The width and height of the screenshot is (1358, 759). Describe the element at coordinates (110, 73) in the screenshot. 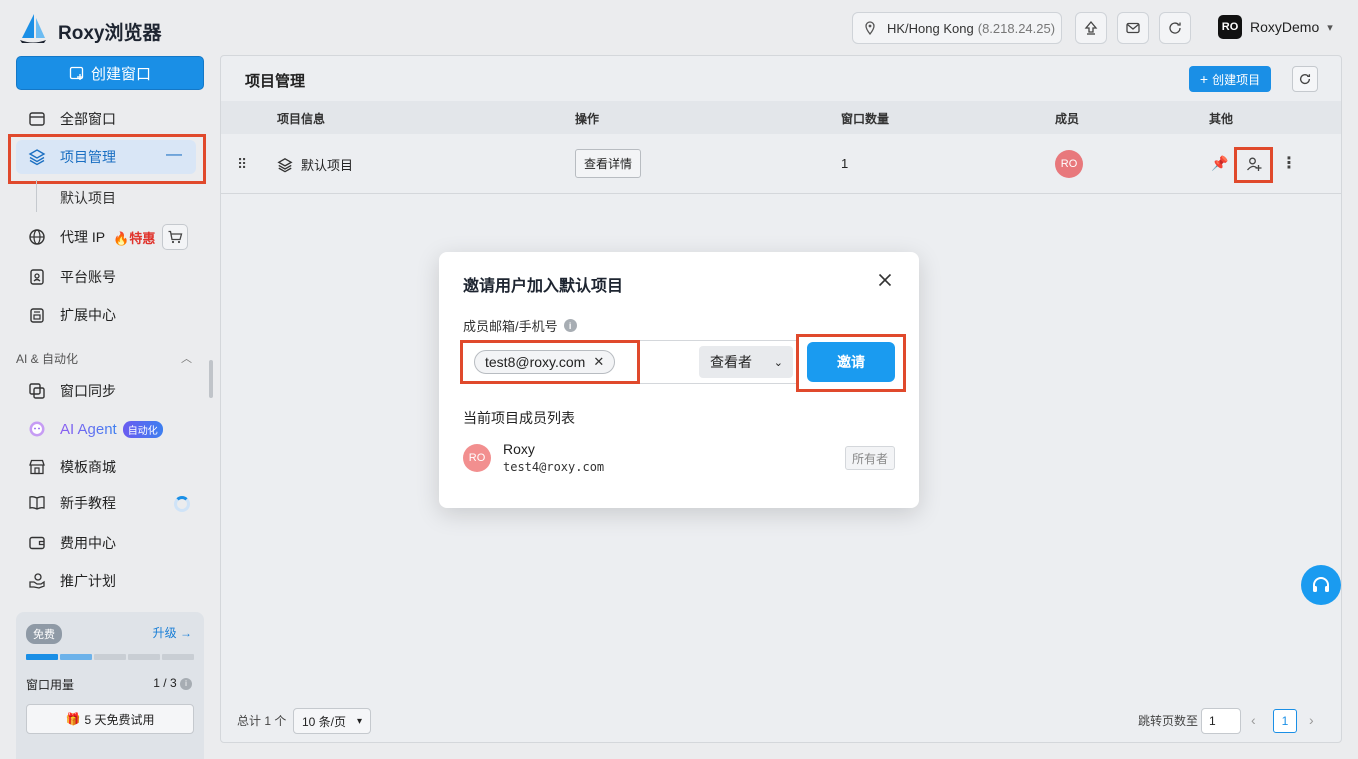

I see `create-window-button: 创建窗口` at that location.